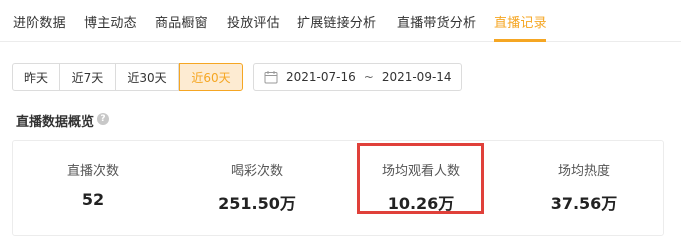 Image resolution: width=681 pixels, height=247 pixels. I want to click on tab-live-sales-analysis: 直播带货分析, so click(436, 21).